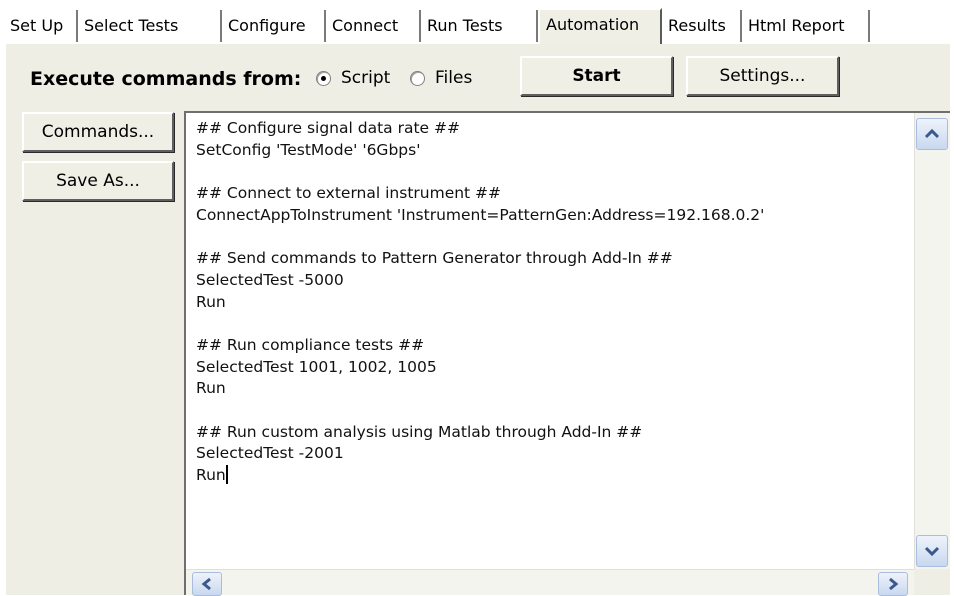  I want to click on horizontal-scrollbar, so click(551, 582).